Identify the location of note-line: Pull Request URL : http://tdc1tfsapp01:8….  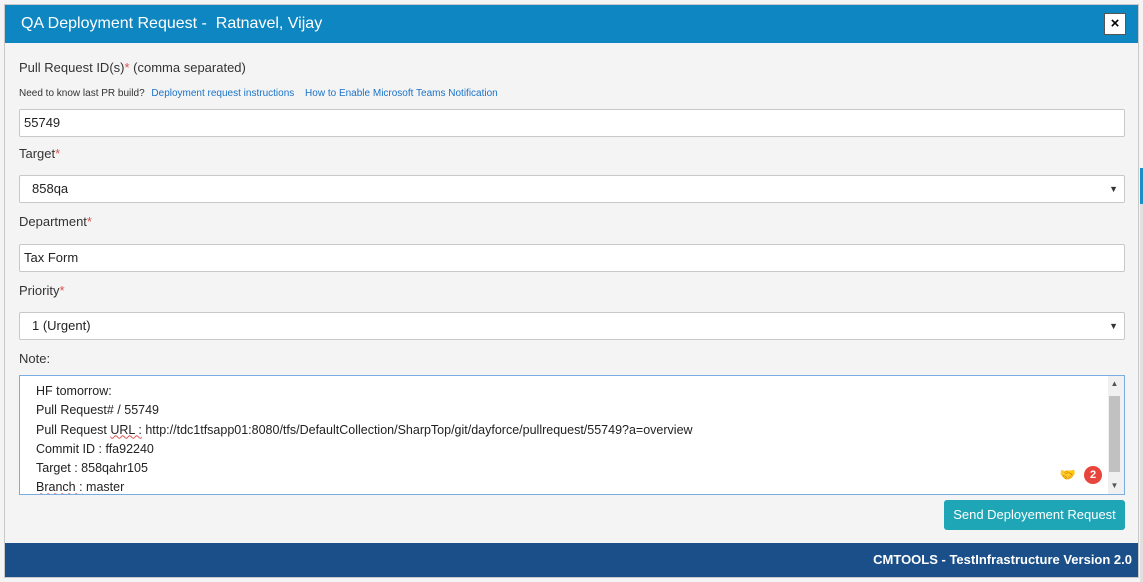
(364, 430).